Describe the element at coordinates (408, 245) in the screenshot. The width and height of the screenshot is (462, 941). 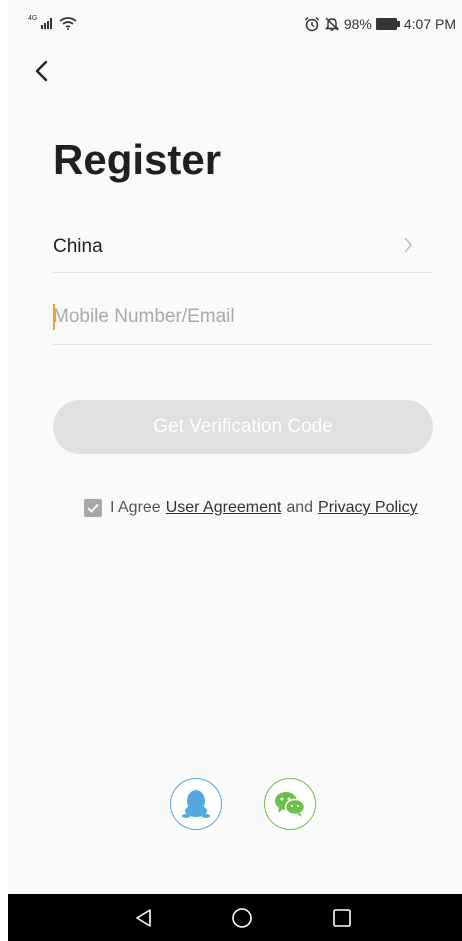
I see `chevron-right-icon` at that location.